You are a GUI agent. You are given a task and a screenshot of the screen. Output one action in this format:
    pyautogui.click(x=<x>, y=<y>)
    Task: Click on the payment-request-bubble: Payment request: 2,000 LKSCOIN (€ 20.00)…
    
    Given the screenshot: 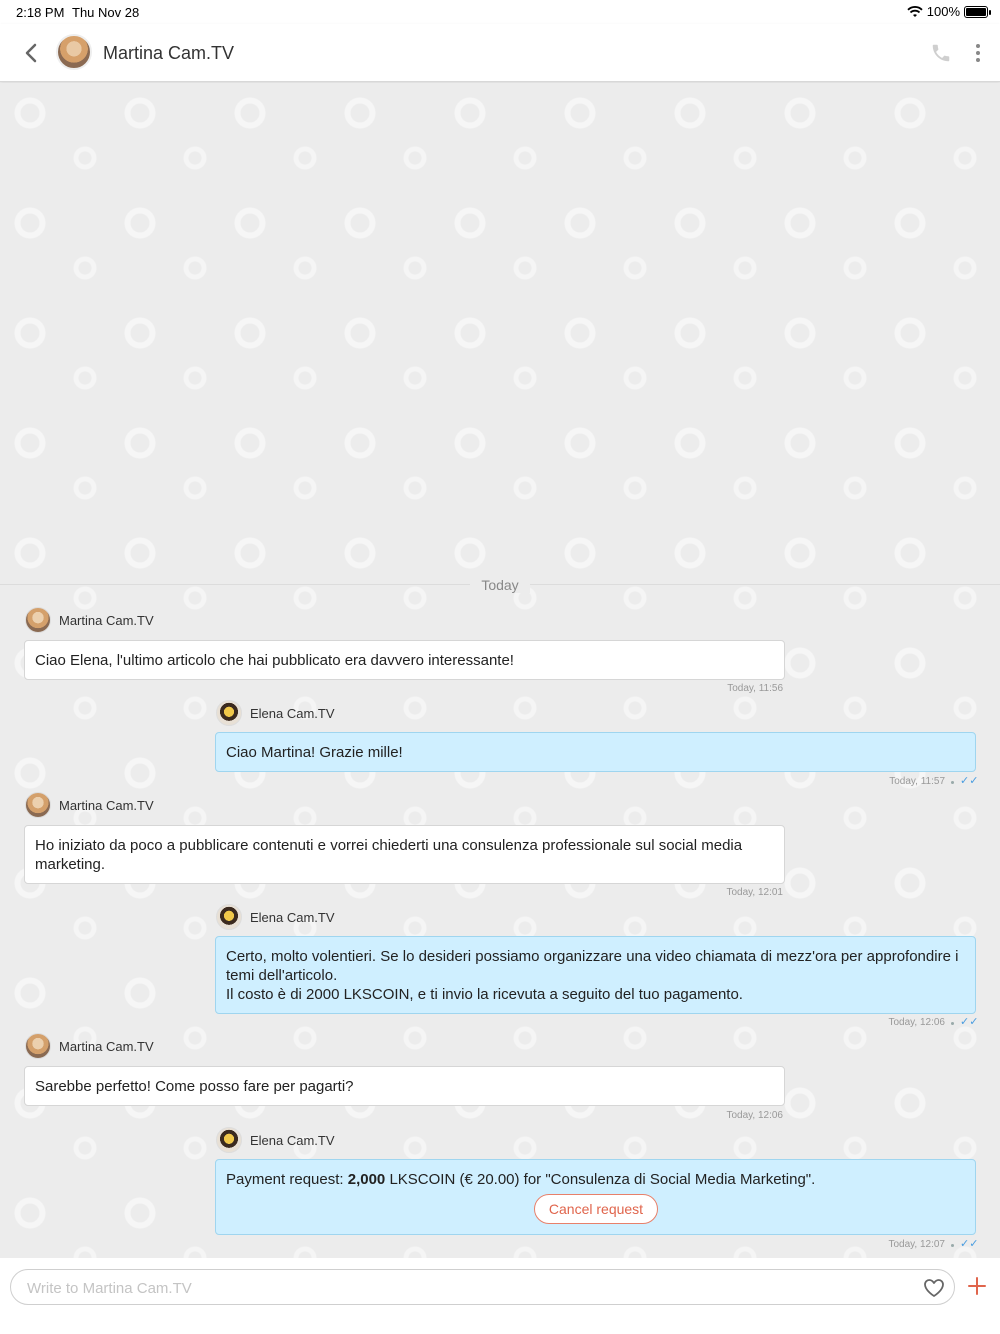 What is the action you would take?
    pyautogui.click(x=595, y=1197)
    